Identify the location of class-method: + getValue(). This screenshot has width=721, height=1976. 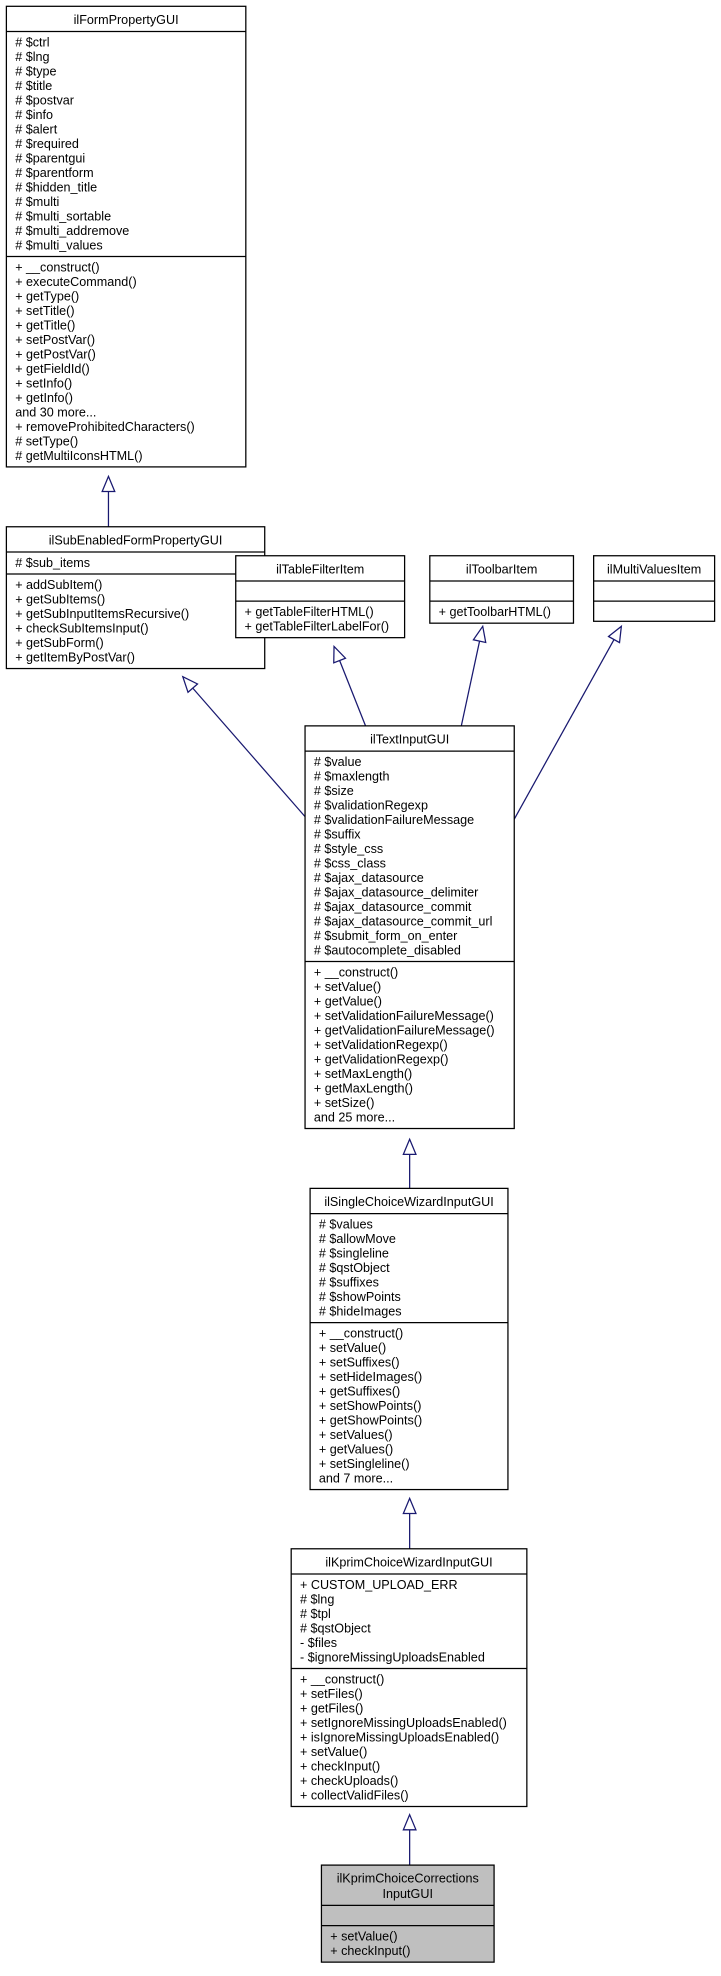
(348, 1002).